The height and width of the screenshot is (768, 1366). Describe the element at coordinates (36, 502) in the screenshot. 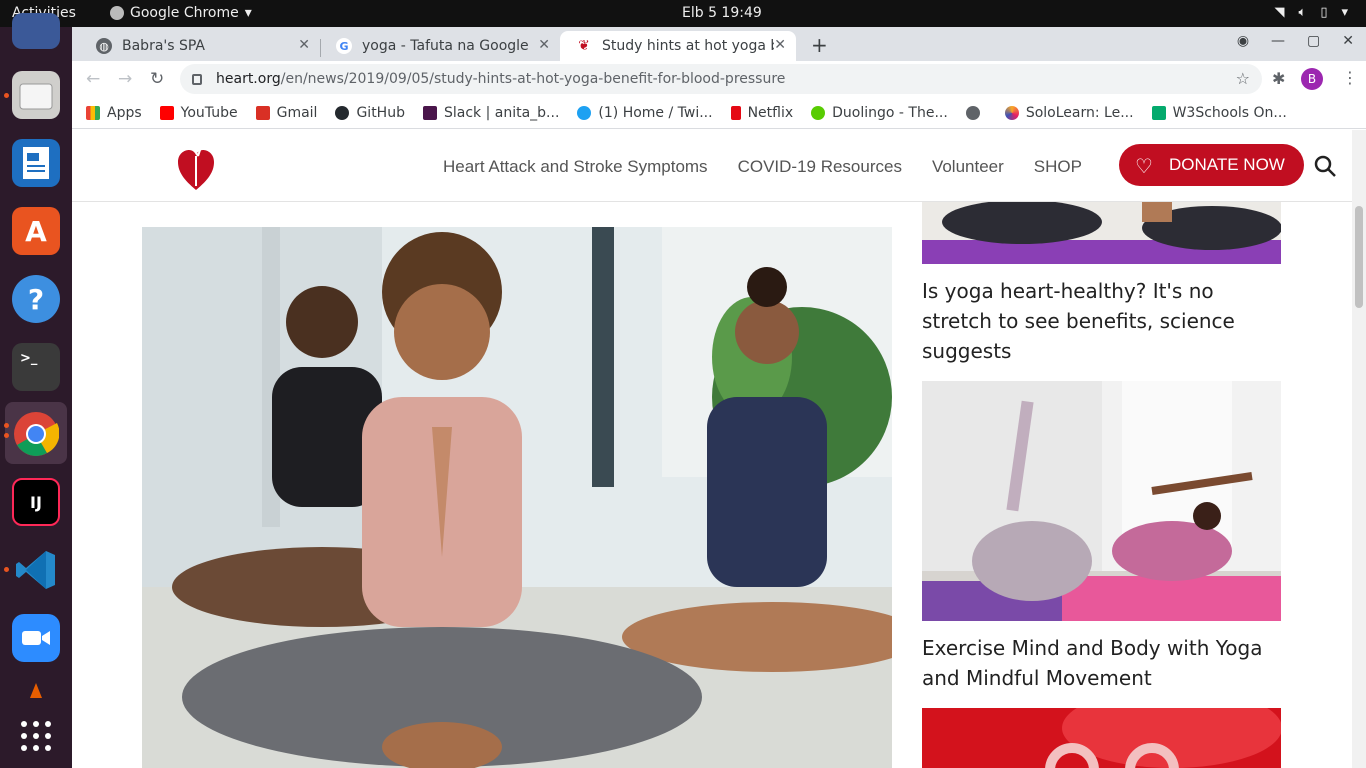

I see `intellij-icon: IJ` at that location.